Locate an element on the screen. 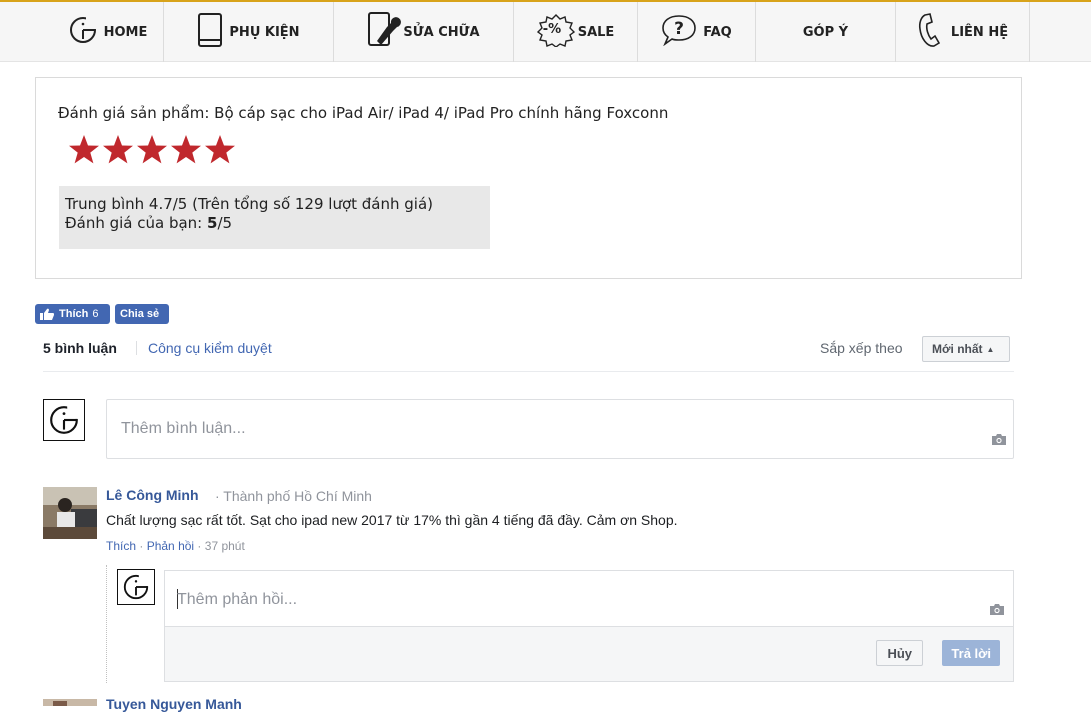 Image resolution: width=1091 pixels, height=712 pixels. sort-select-value: Mới nhất is located at coordinates (957, 349).